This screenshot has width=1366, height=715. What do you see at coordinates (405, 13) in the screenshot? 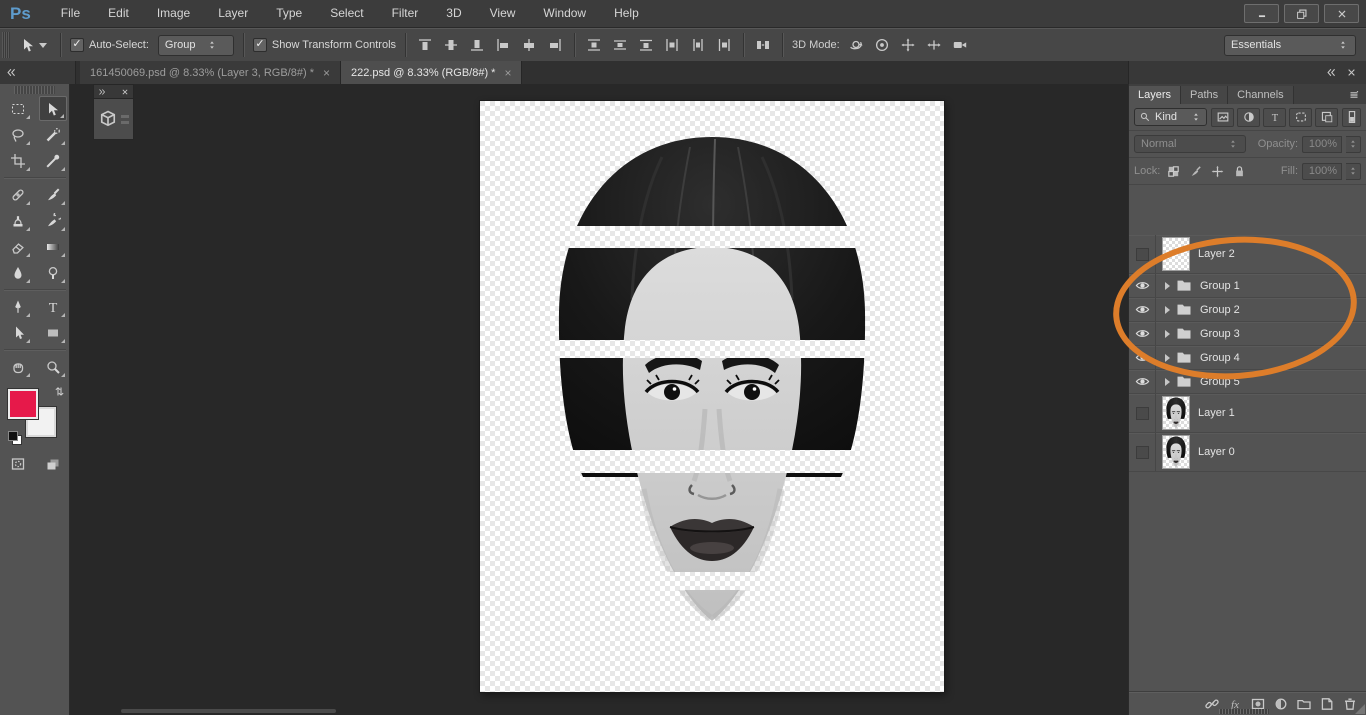
I see `menu-item-filter: Filter` at bounding box center [405, 13].